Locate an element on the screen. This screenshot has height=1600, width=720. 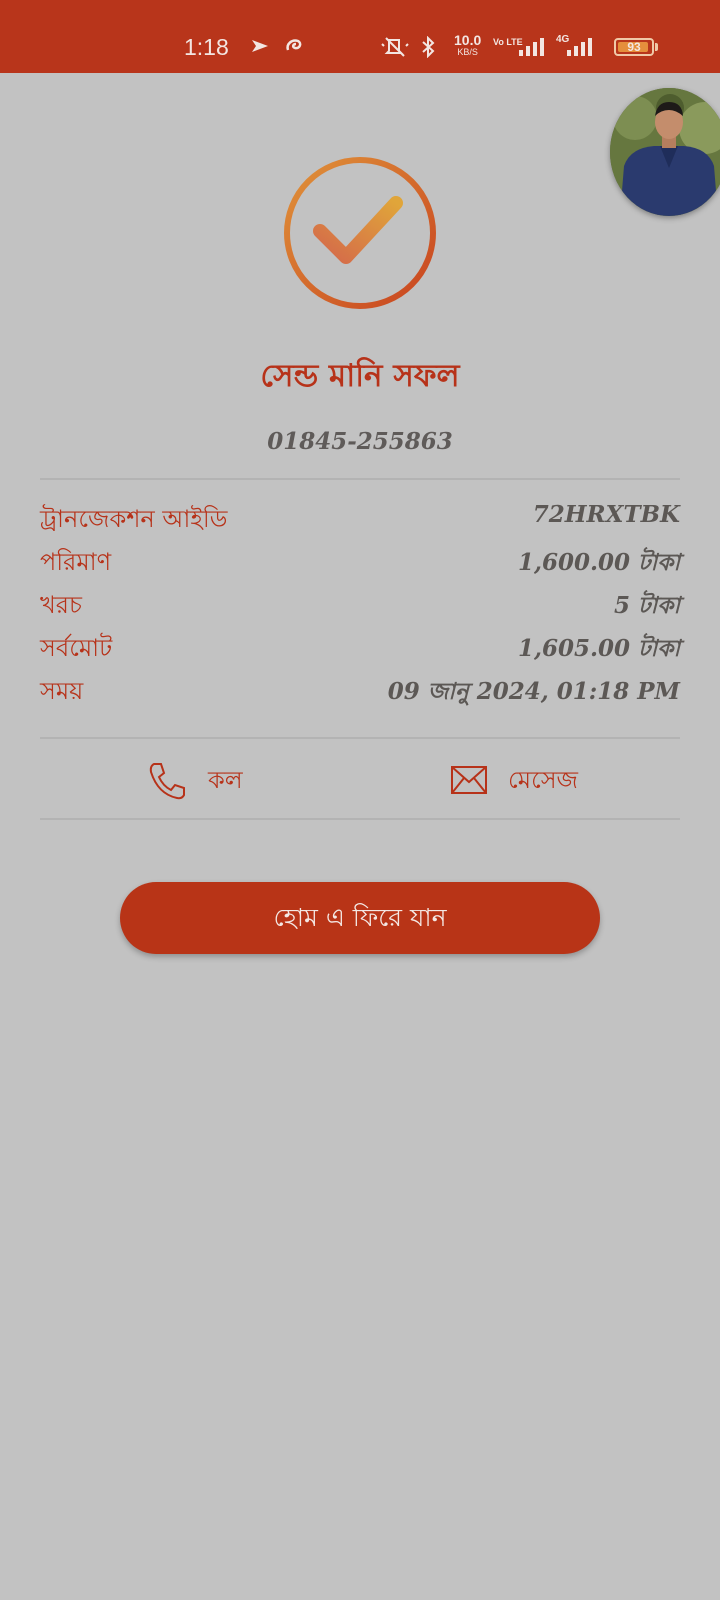
detail-row-amount: পরিমাণ 1,600.00 টাকা is located at coordinates (360, 564).